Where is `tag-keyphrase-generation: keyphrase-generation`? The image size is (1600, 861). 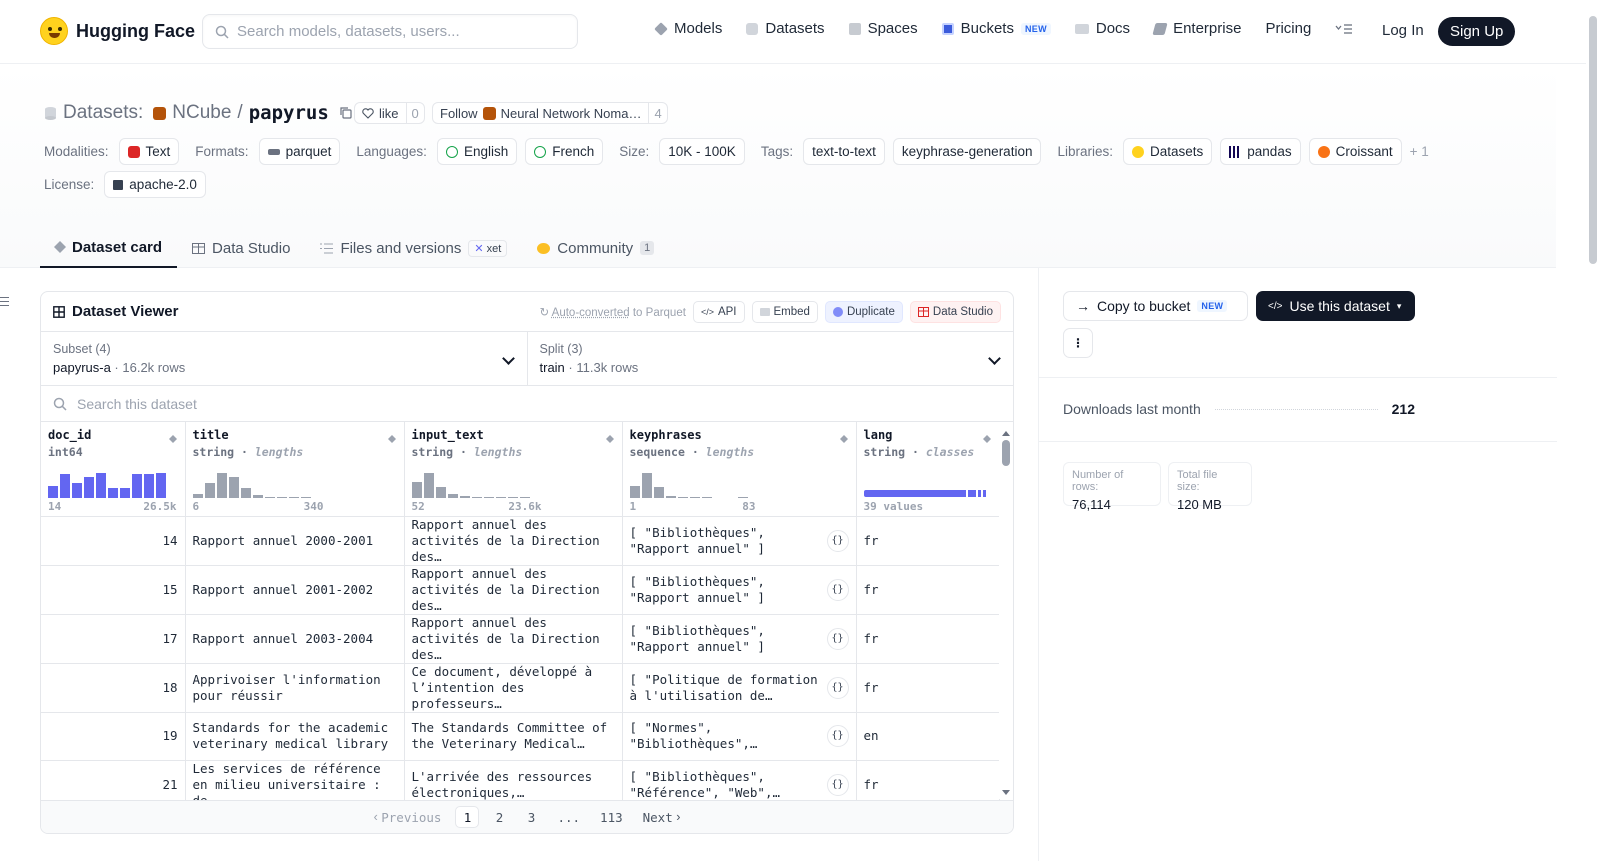 tag-keyphrase-generation: keyphrase-generation is located at coordinates (967, 151).